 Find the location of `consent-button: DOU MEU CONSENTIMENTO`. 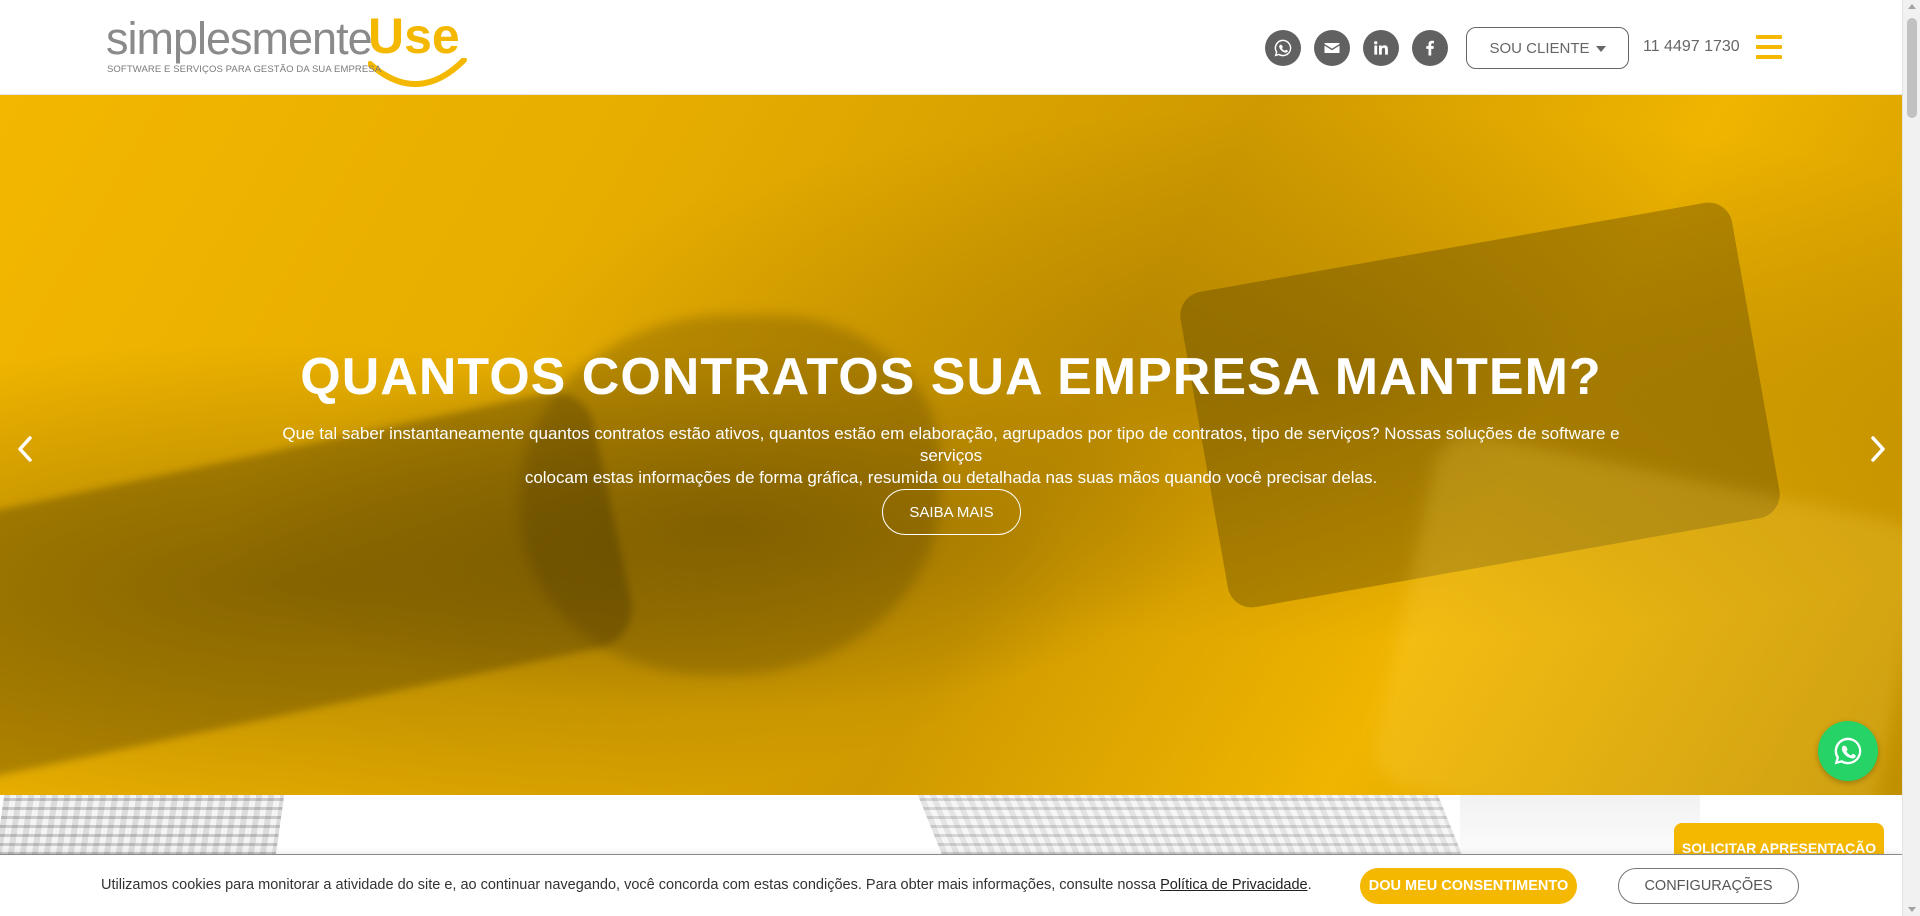

consent-button: DOU MEU CONSENTIMENTO is located at coordinates (1468, 886).